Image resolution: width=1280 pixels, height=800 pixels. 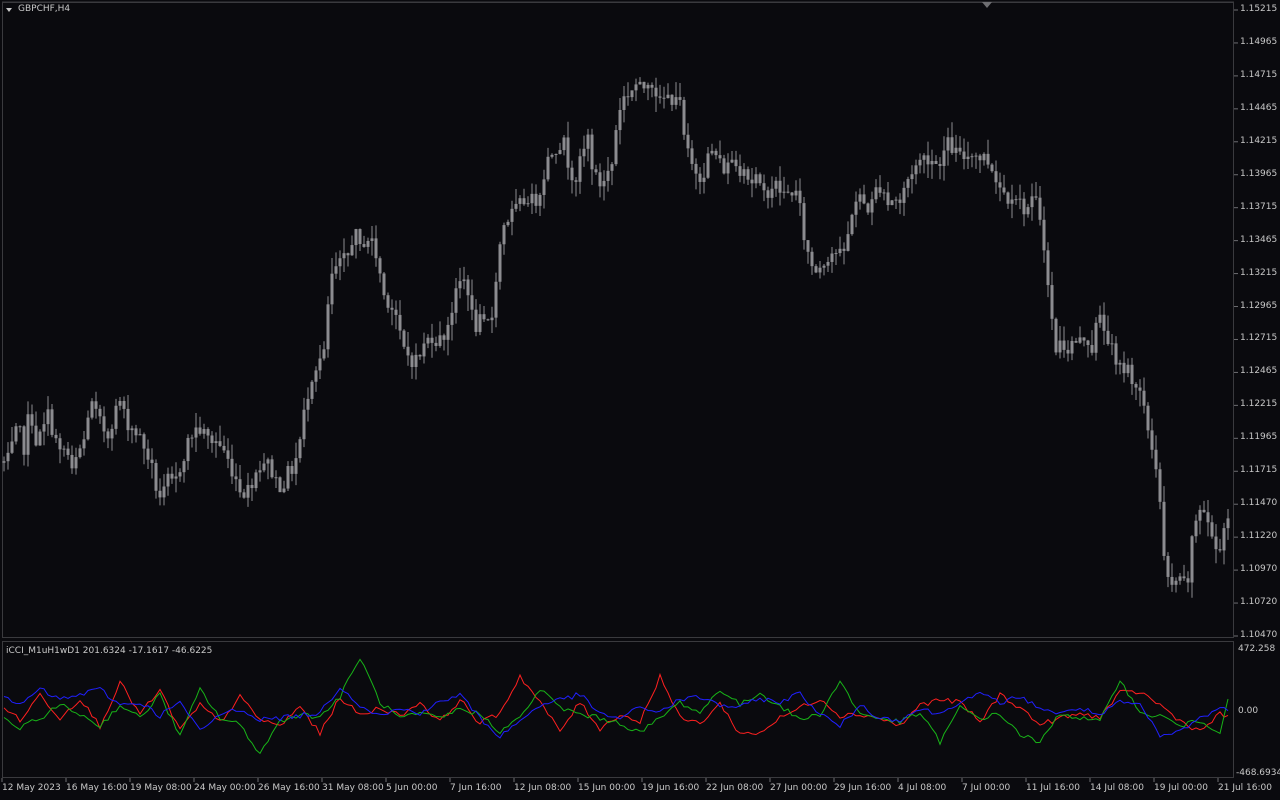 What do you see at coordinates (1259, 569) in the screenshot?
I see `price-tick-label: 1.10970` at bounding box center [1259, 569].